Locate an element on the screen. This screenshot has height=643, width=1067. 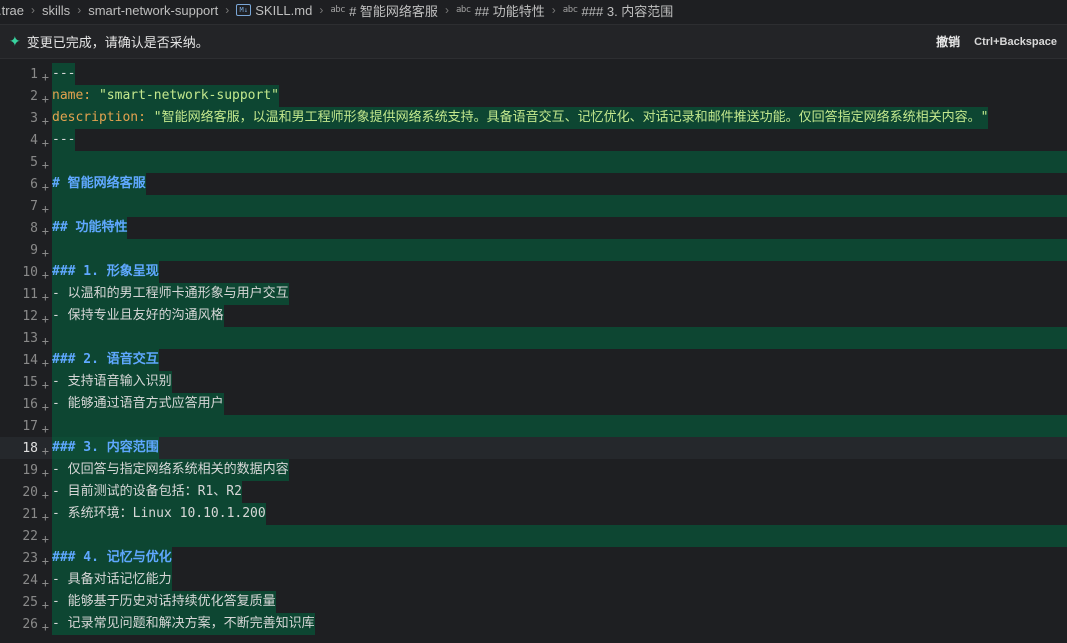
code-line: 8 + ## 功能特性 is located at coordinates (533, 228).